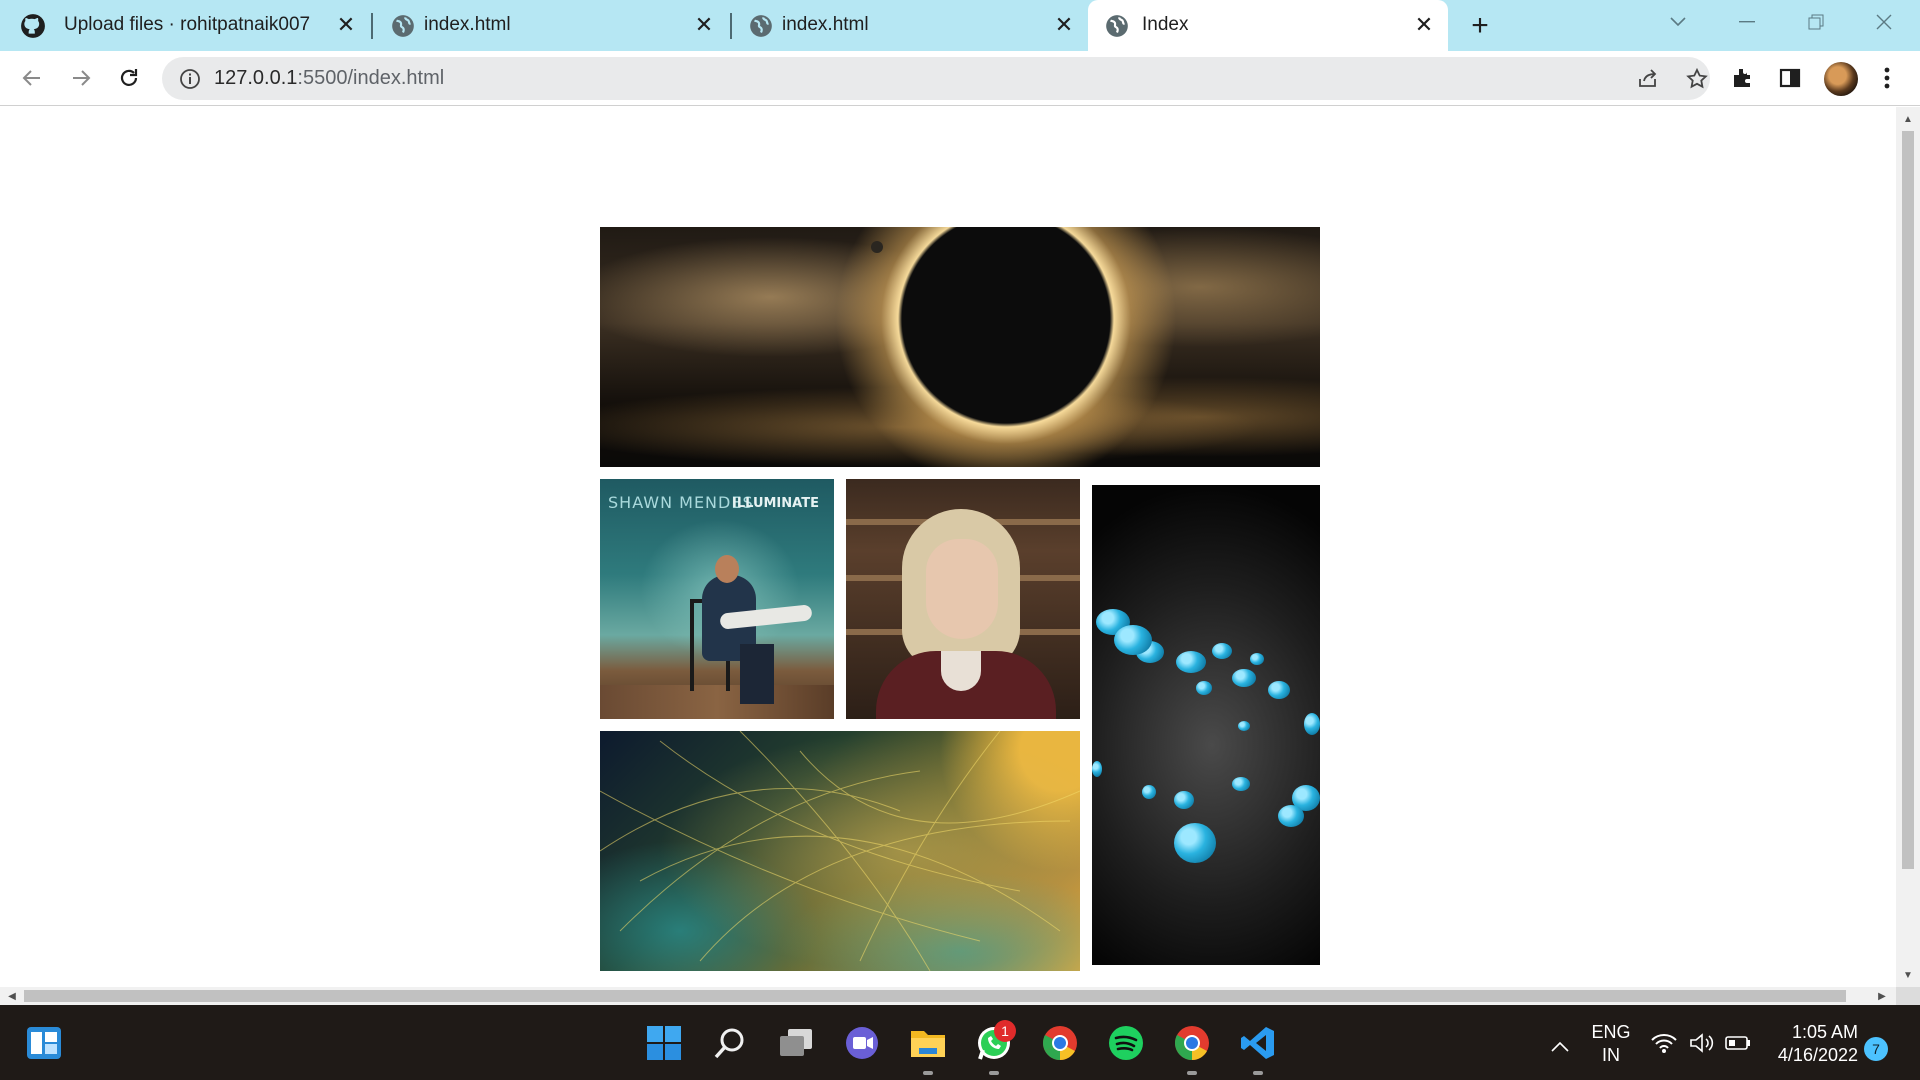 The height and width of the screenshot is (1080, 1920). I want to click on water-droplets-photo, so click(1206, 725).